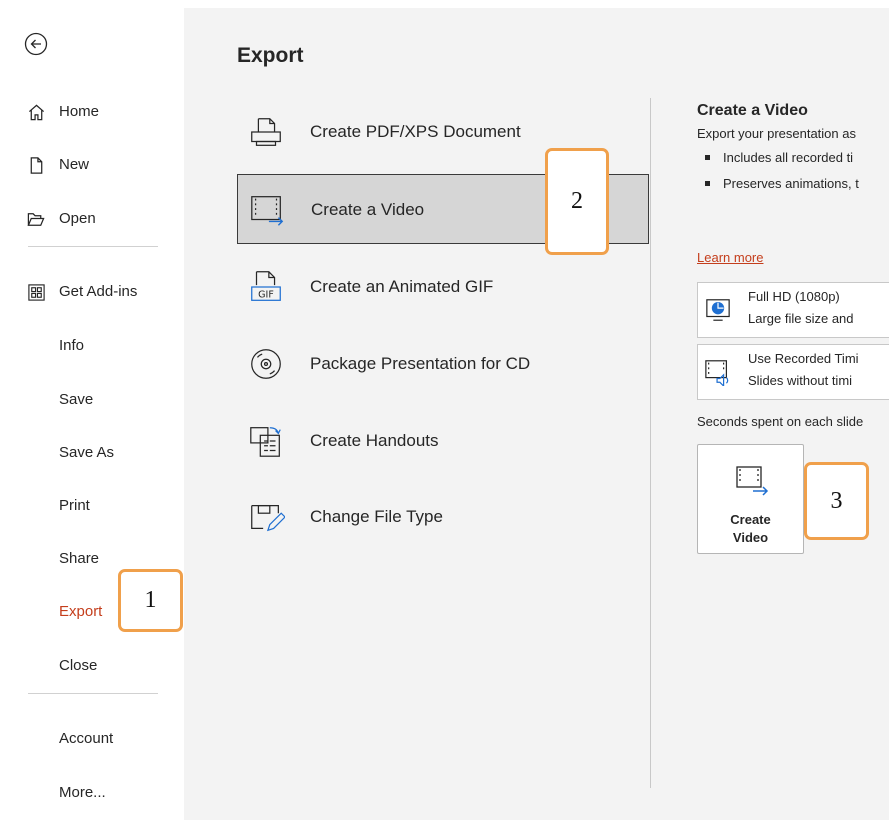 This screenshot has height=820, width=889. Describe the element at coordinates (718, 310) in the screenshot. I see `hd-monitor-icon` at that location.